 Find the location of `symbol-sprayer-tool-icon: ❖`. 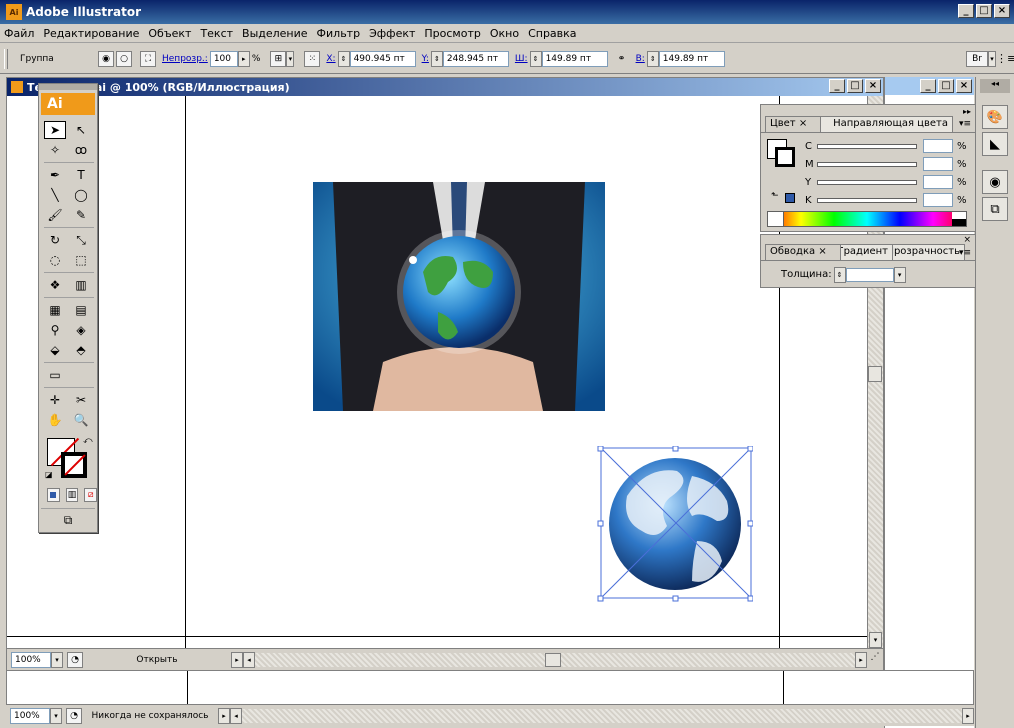

symbol-sprayer-tool-icon: ❖ is located at coordinates (55, 285).